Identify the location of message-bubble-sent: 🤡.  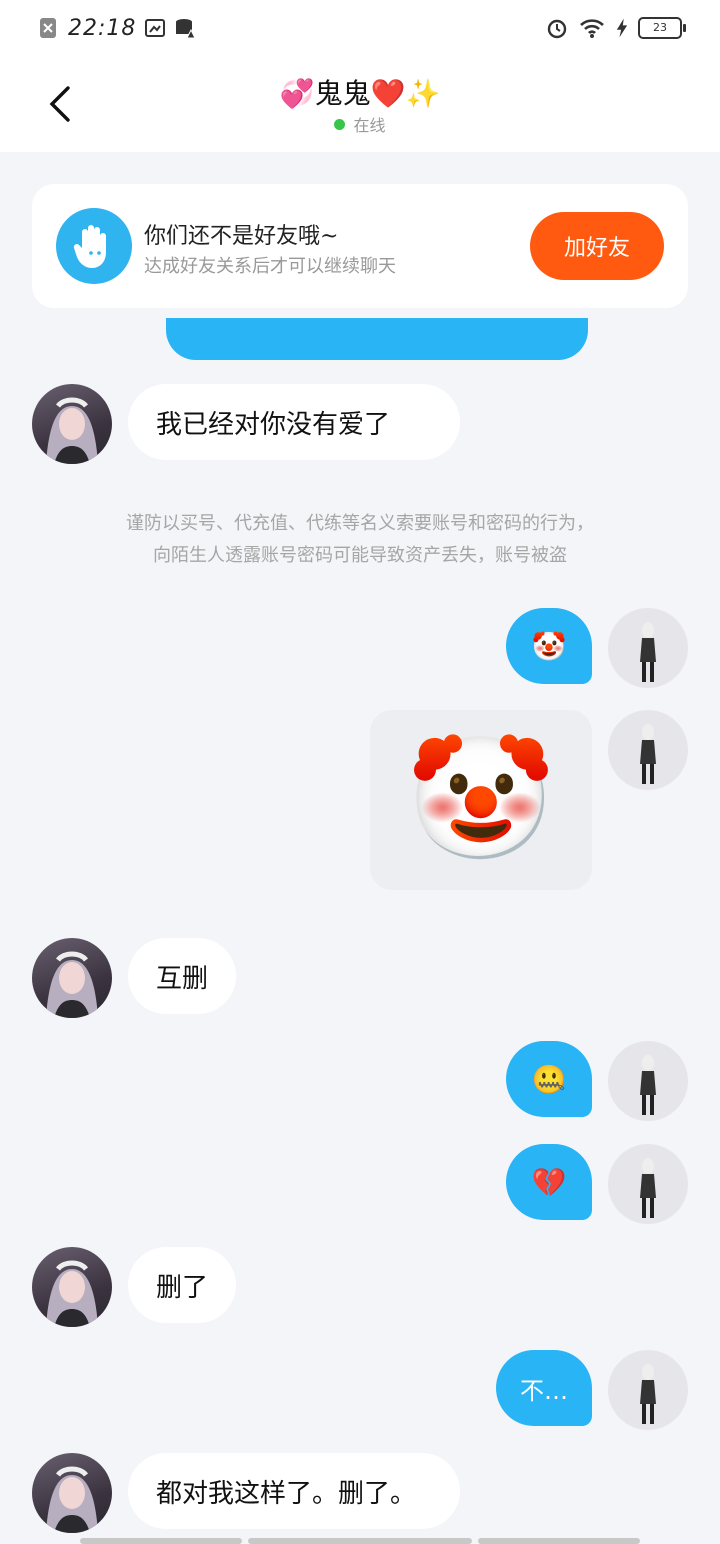
(549, 646).